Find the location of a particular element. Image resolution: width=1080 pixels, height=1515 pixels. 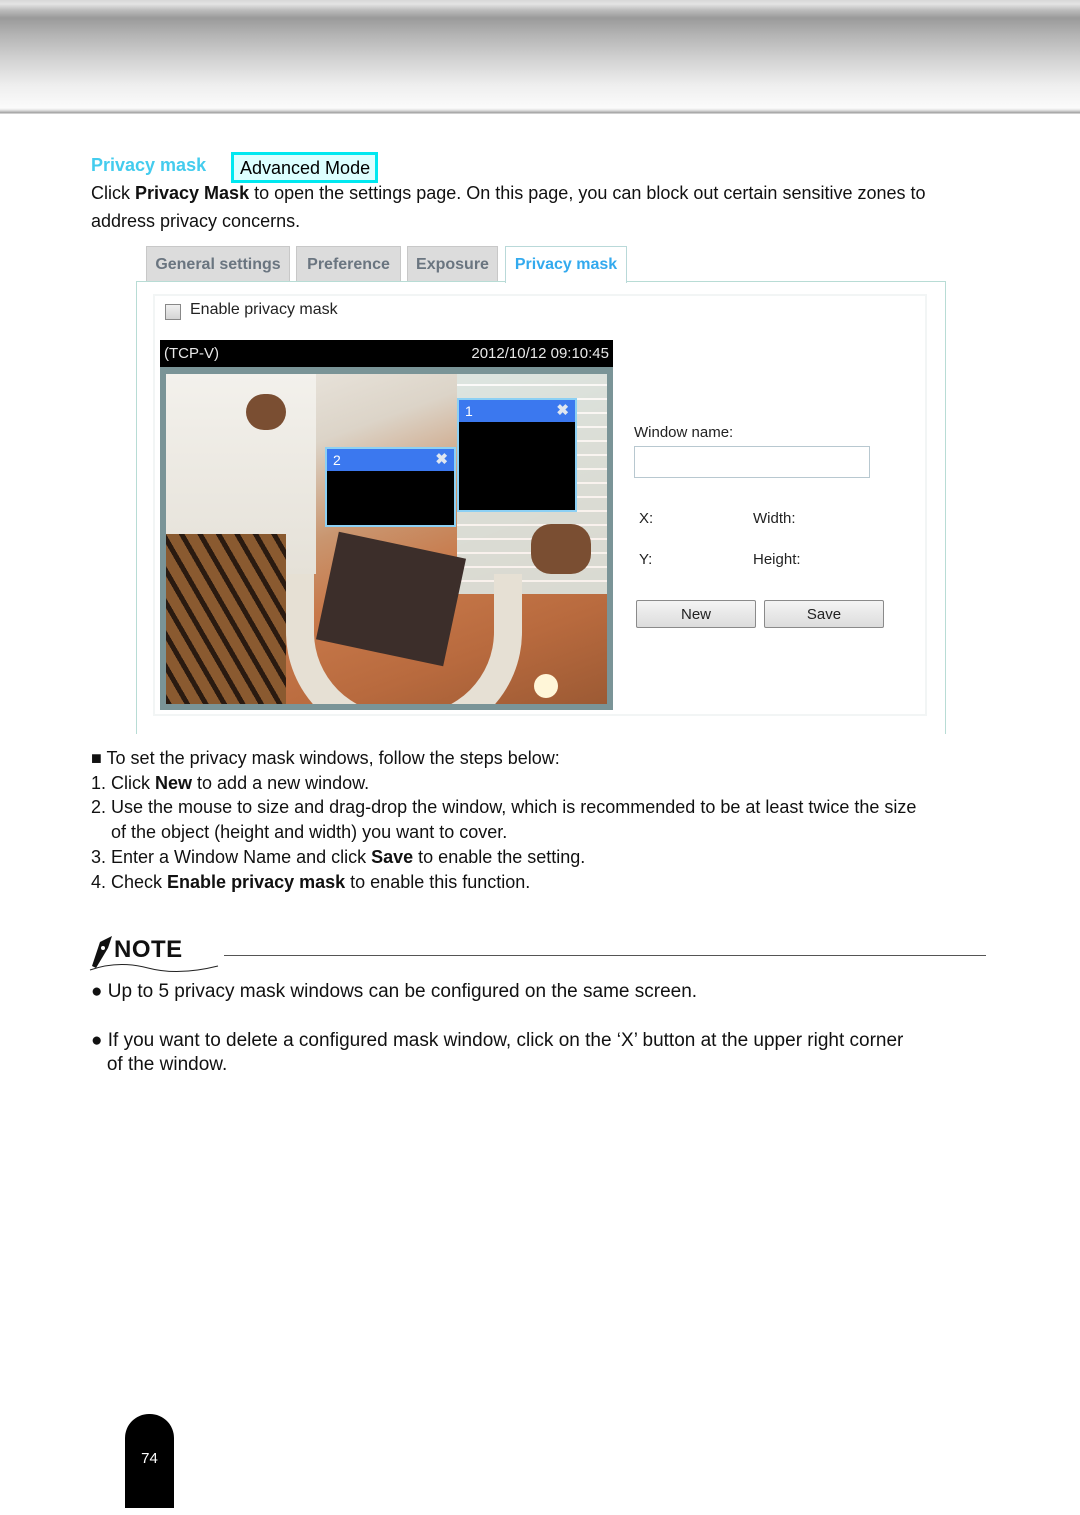

height-label: Height: is located at coordinates (777, 559).